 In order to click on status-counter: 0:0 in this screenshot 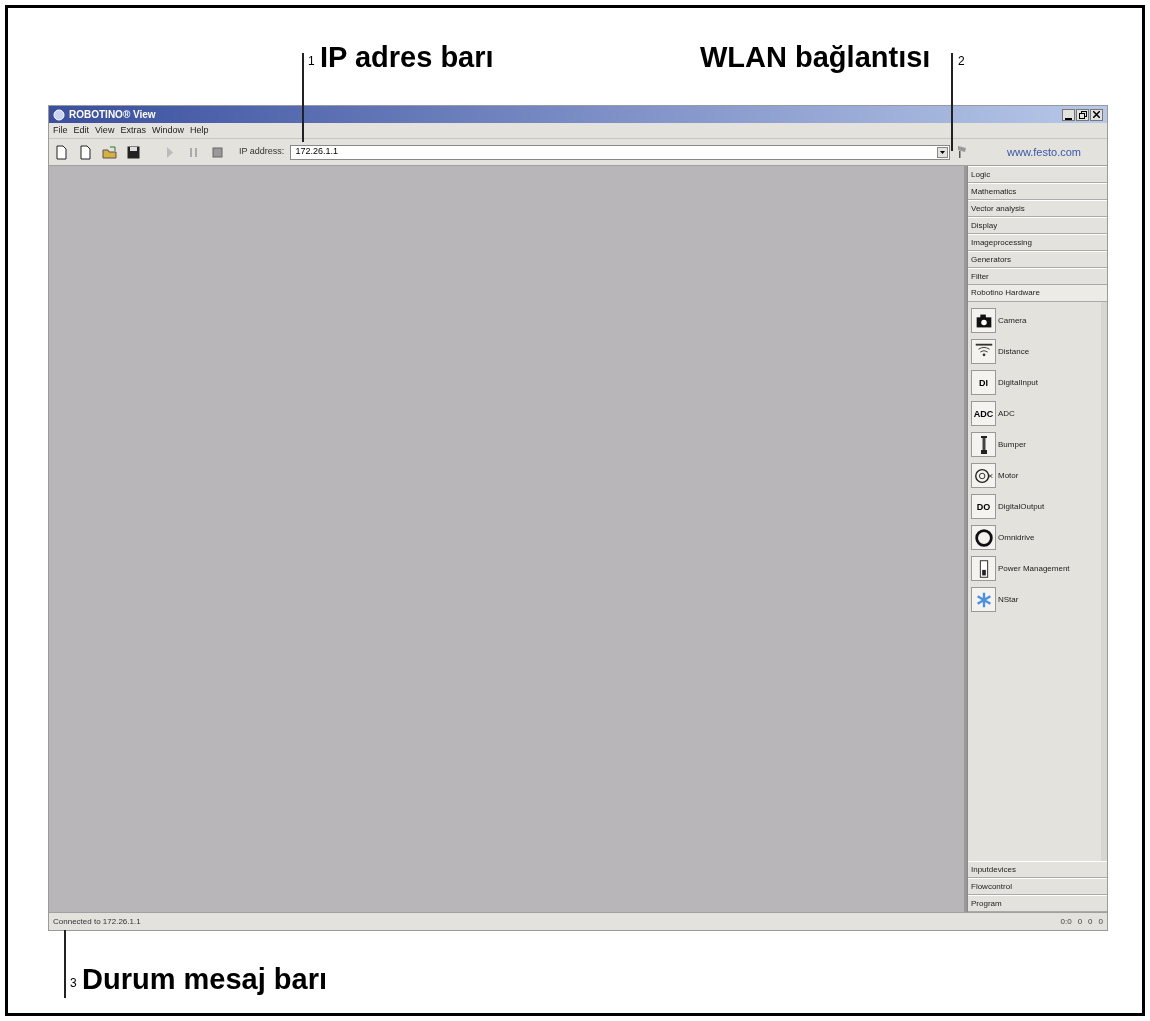, I will do `click(1066, 921)`.